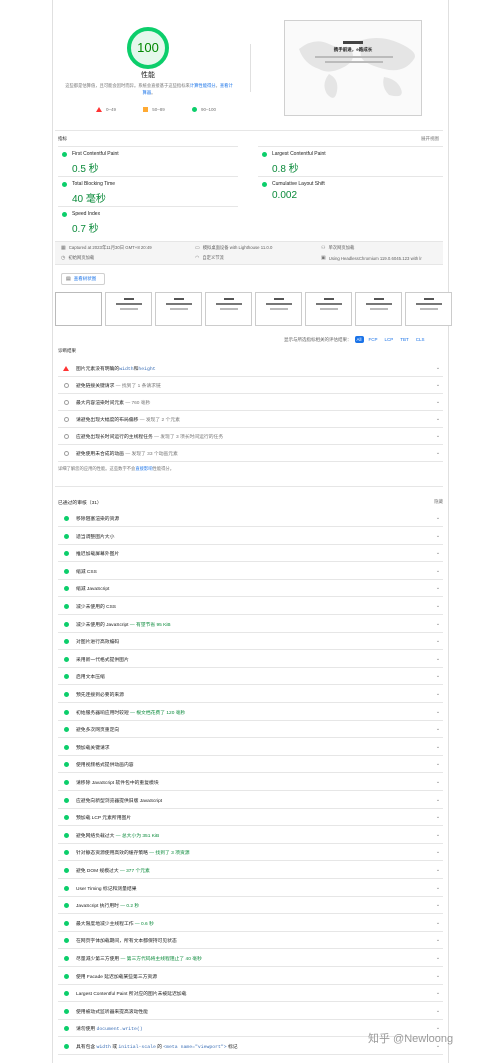 The width and height of the screenshot is (500, 1063). I want to click on audit-row: 请避免出现大幅度的布局偏移 — 发现了 2 个元素 ⌄, so click(250, 419).